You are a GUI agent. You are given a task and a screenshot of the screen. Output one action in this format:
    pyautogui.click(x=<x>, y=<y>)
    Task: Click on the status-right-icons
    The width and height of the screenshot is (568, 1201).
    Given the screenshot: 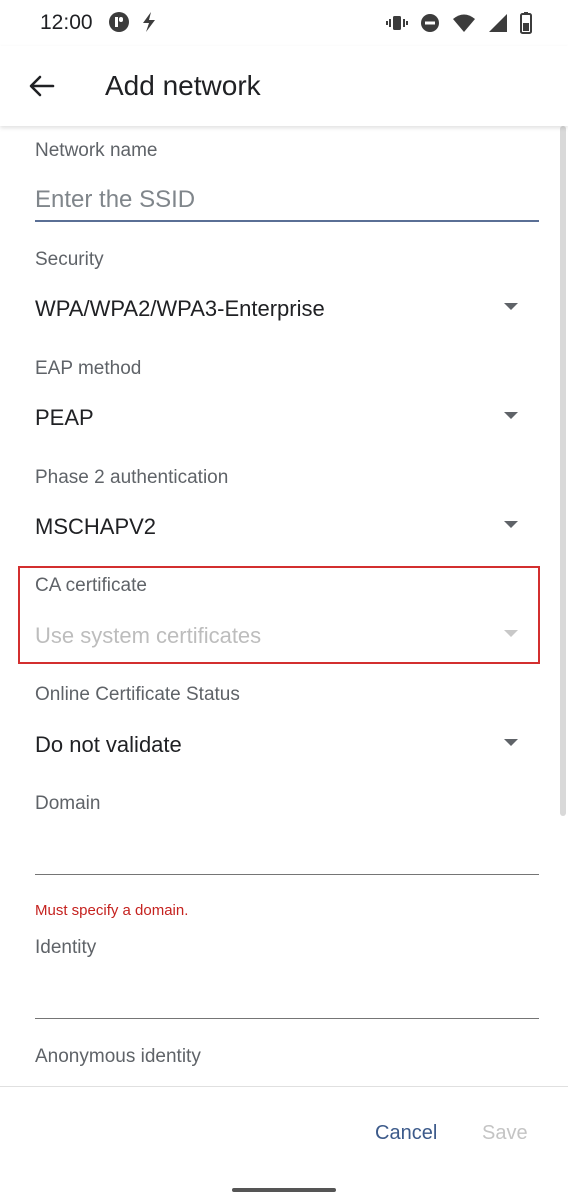 What is the action you would take?
    pyautogui.click(x=459, y=23)
    